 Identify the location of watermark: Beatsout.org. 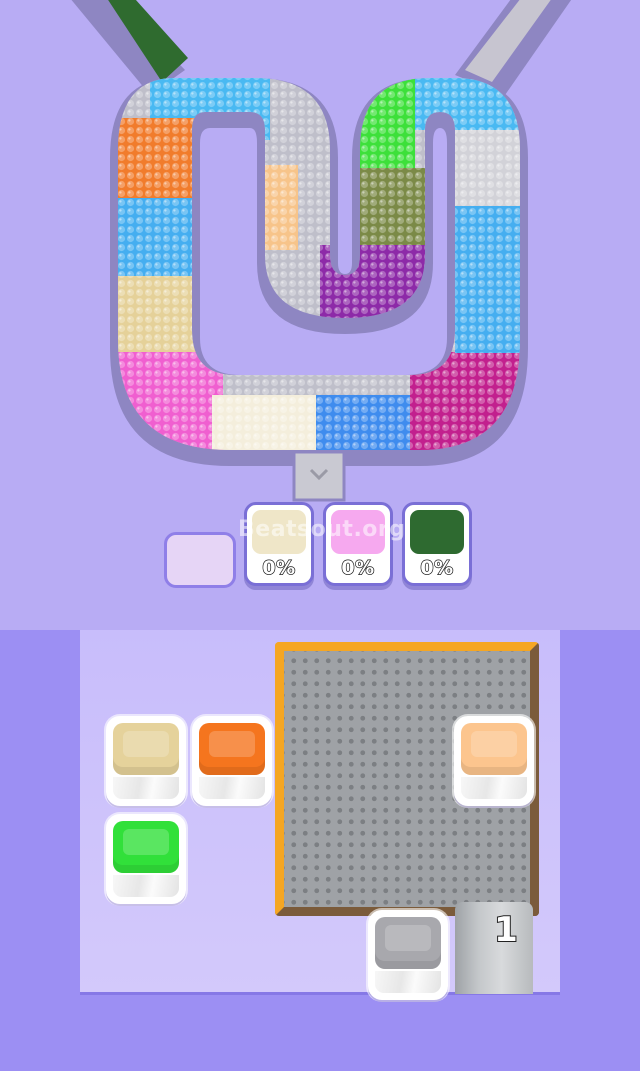
(322, 529).